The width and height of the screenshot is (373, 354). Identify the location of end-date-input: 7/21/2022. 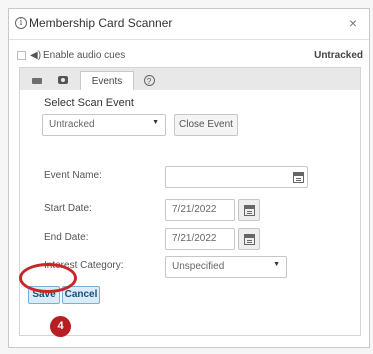
(200, 239).